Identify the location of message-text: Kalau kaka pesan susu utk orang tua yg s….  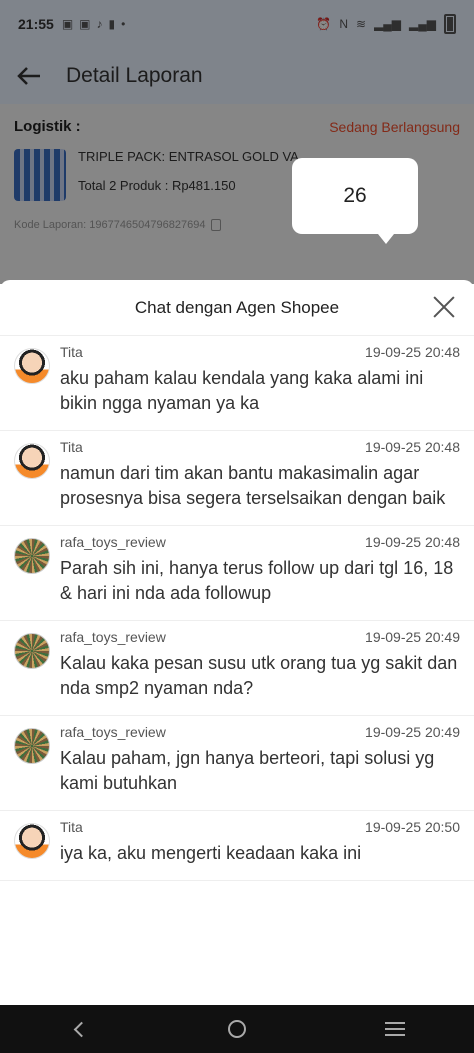
(259, 675).